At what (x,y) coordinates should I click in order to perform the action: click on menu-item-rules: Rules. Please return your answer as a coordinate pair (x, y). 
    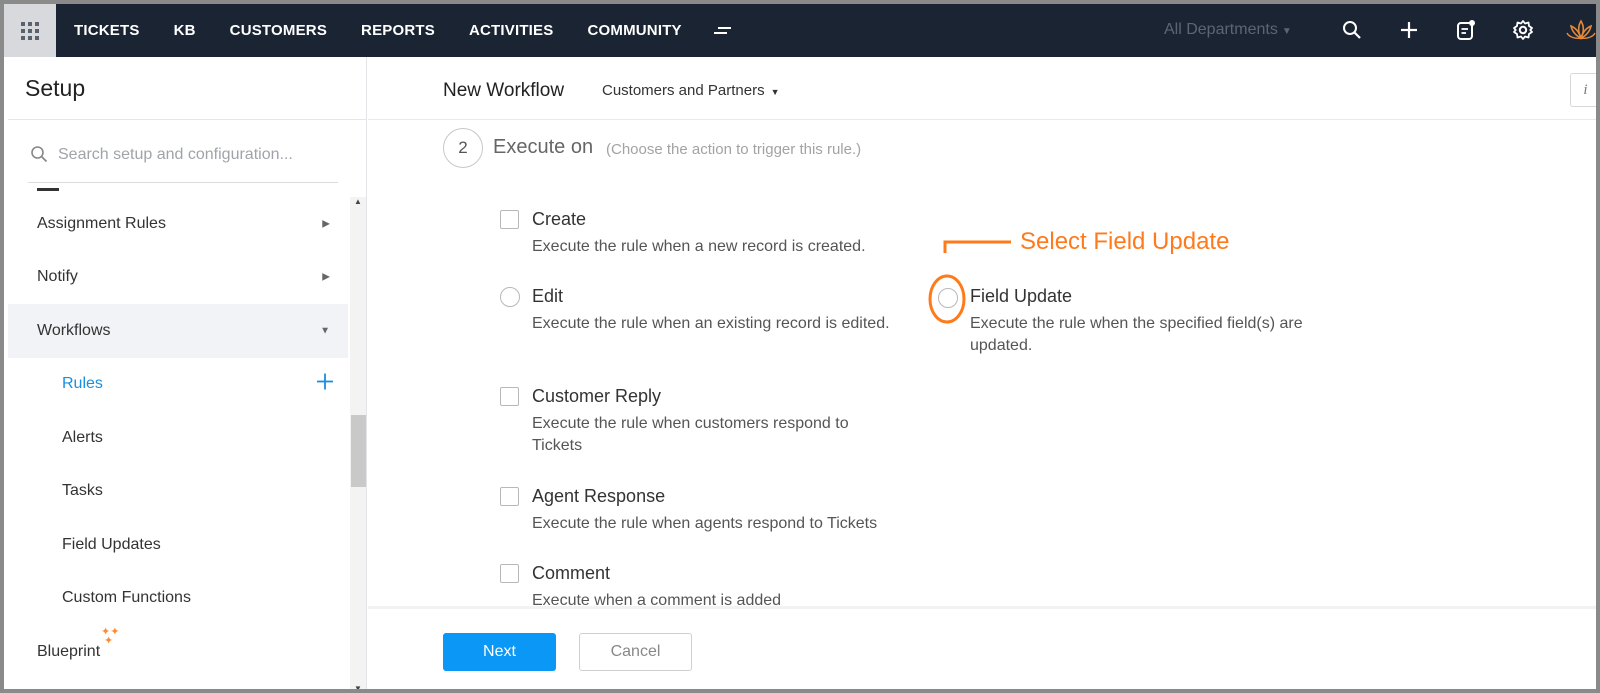
    Looking at the image, I should click on (178, 385).